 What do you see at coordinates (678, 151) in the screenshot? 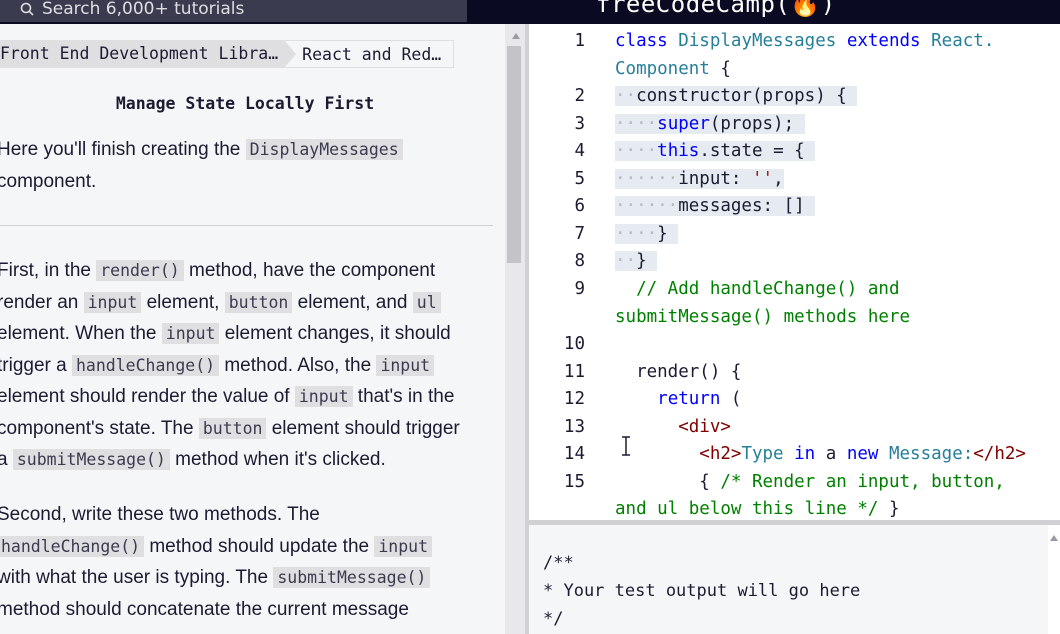
I see `code-token: this` at bounding box center [678, 151].